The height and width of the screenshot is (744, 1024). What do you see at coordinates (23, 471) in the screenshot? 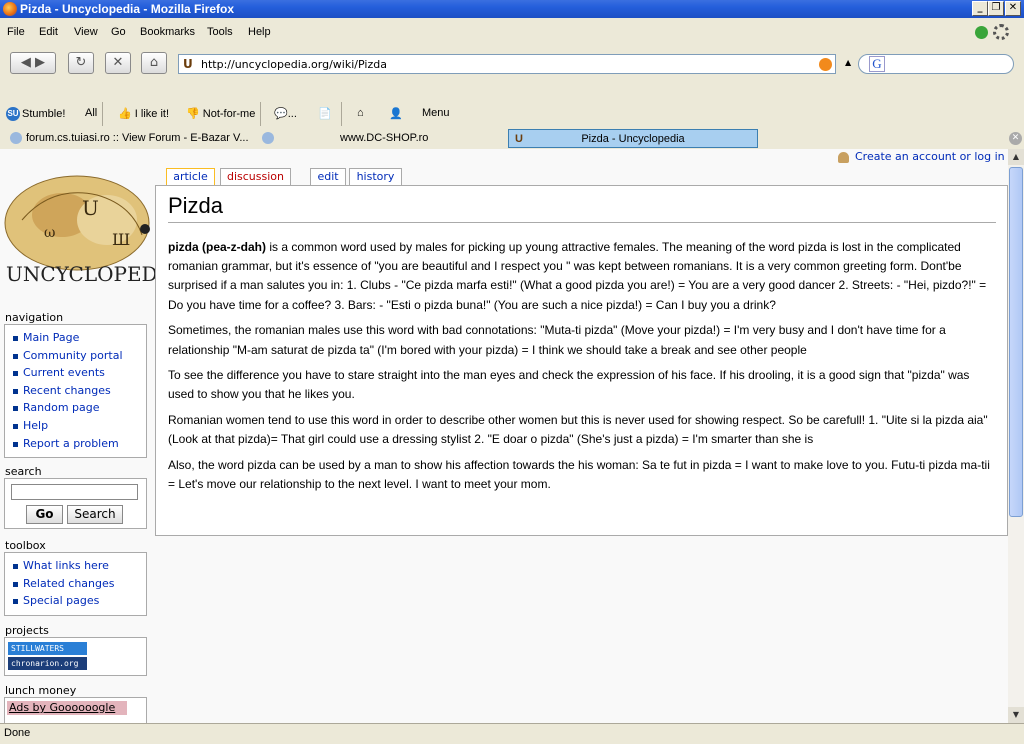
I see `search-heading: search` at bounding box center [23, 471].